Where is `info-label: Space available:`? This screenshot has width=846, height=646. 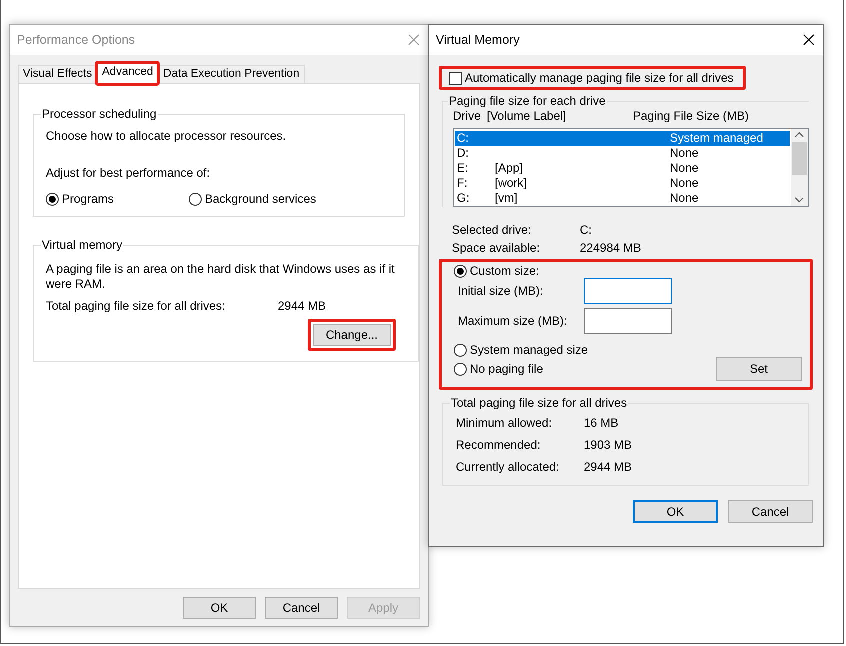 info-label: Space available: is located at coordinates (497, 248).